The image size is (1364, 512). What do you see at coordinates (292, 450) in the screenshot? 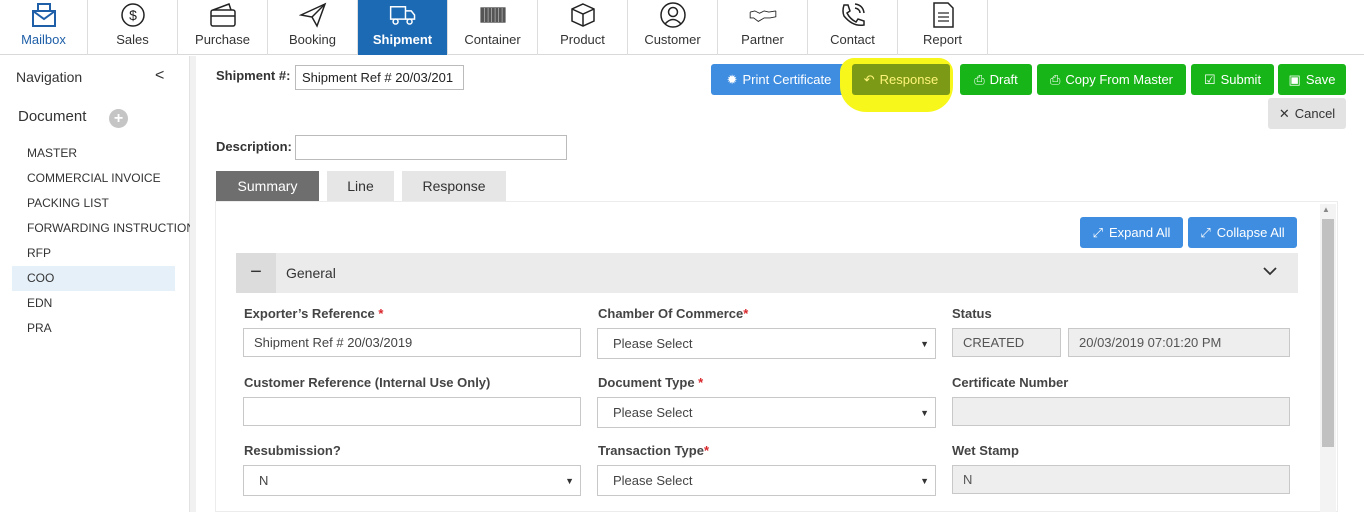
I see `resubmission-label: Resubmission?` at bounding box center [292, 450].